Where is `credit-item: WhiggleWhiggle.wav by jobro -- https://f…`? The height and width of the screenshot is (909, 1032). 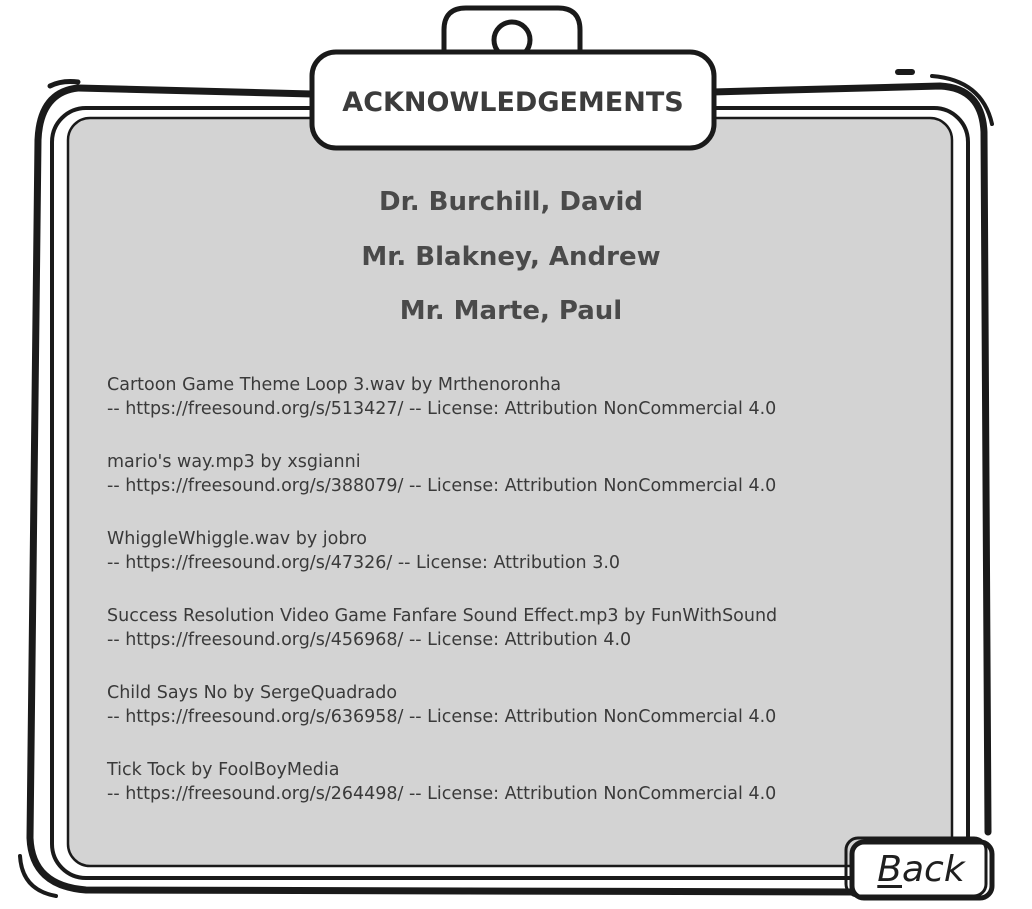 credit-item: WhiggleWhiggle.wav by jobro -- https://f… is located at coordinates (527, 565).